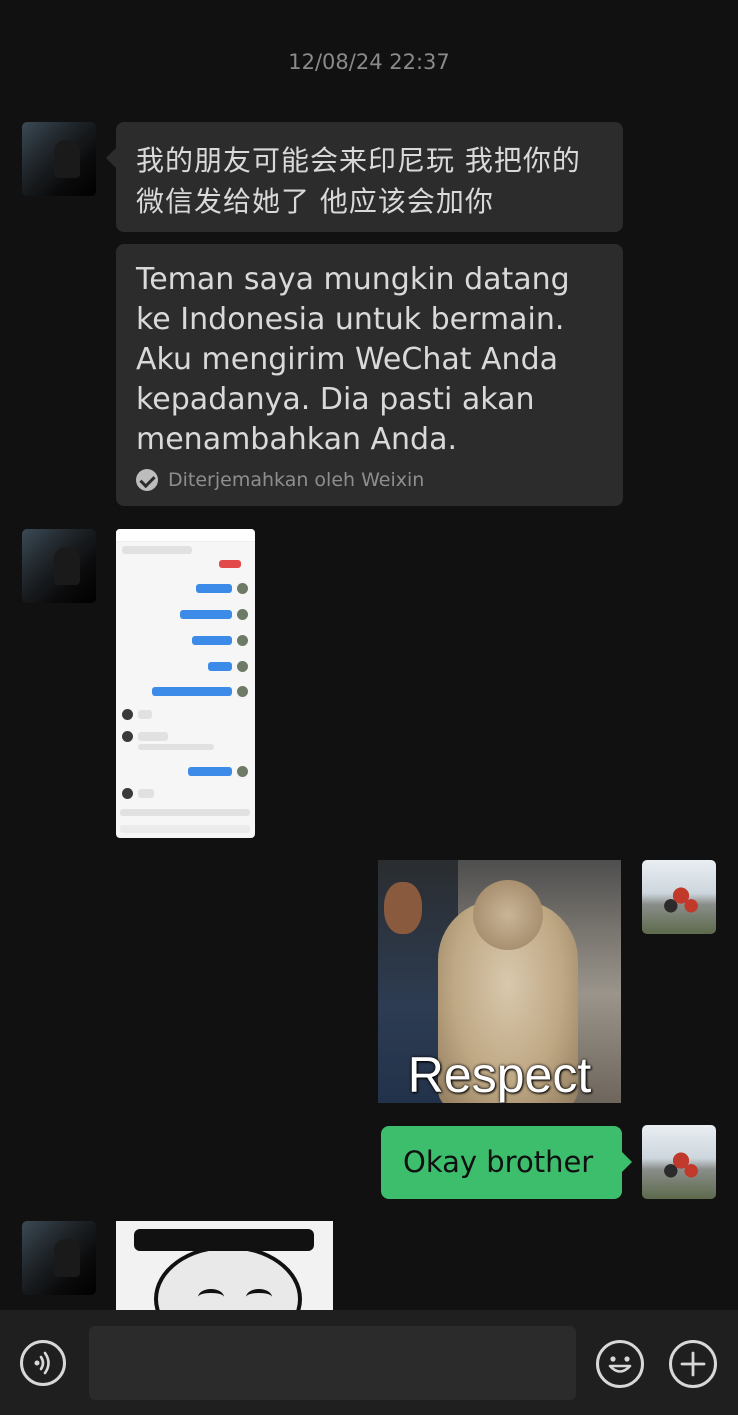  What do you see at coordinates (358, 181) in the screenshot?
I see `message-text: 我的朋友可能会来印尼玩 我把你的微信发给她了 他应该会加你` at bounding box center [358, 181].